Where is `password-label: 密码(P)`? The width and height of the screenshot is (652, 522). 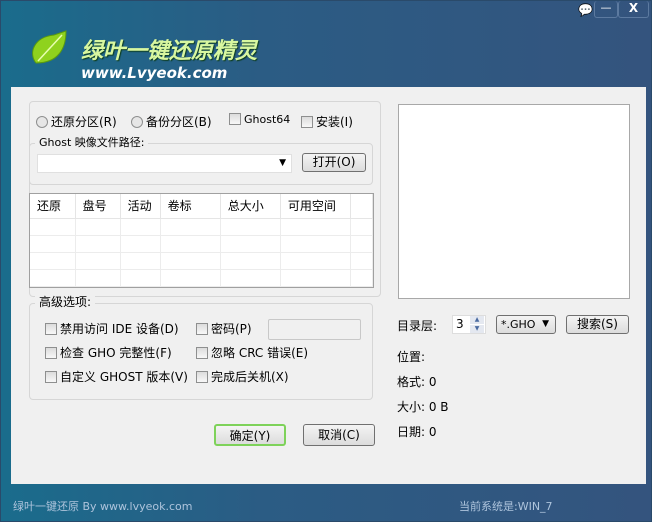 password-label: 密码(P) is located at coordinates (231, 329).